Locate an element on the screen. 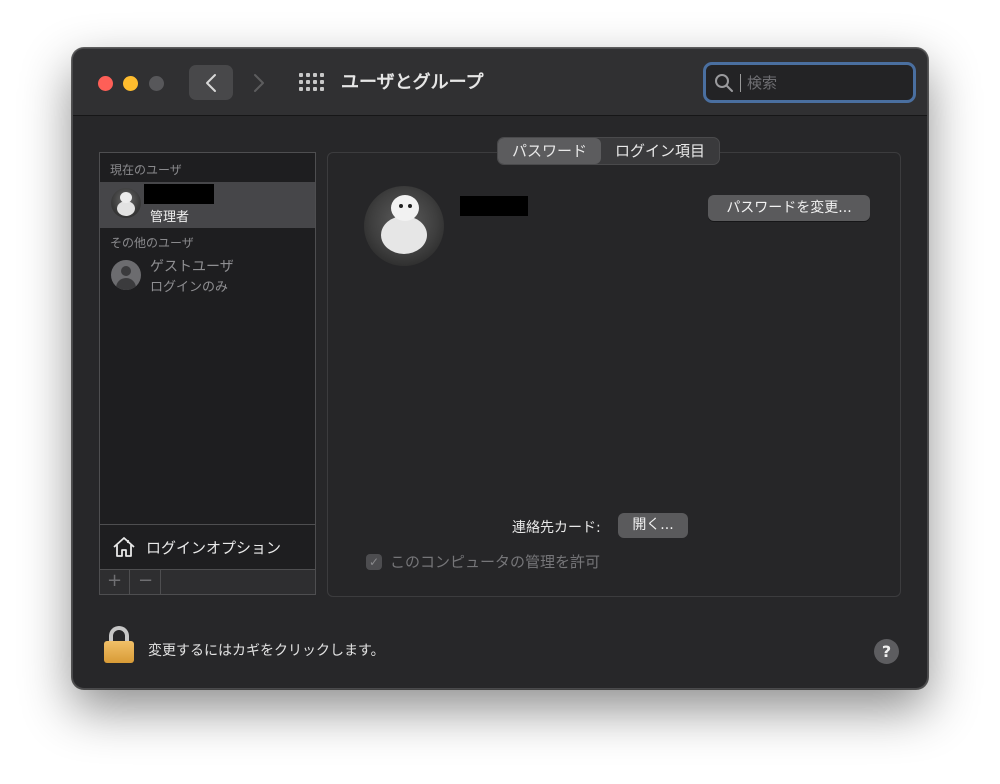 This screenshot has height=784, width=1000. login-options-button: ログインオプション is located at coordinates (207, 546).